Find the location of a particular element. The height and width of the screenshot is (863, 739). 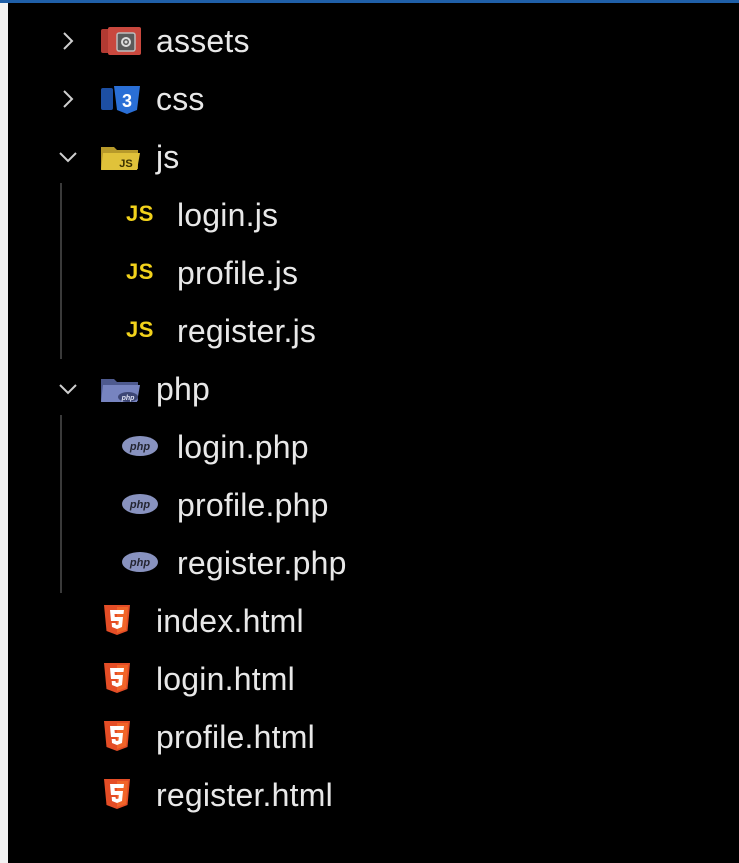

tree-item-label: login.js is located at coordinates (228, 215).